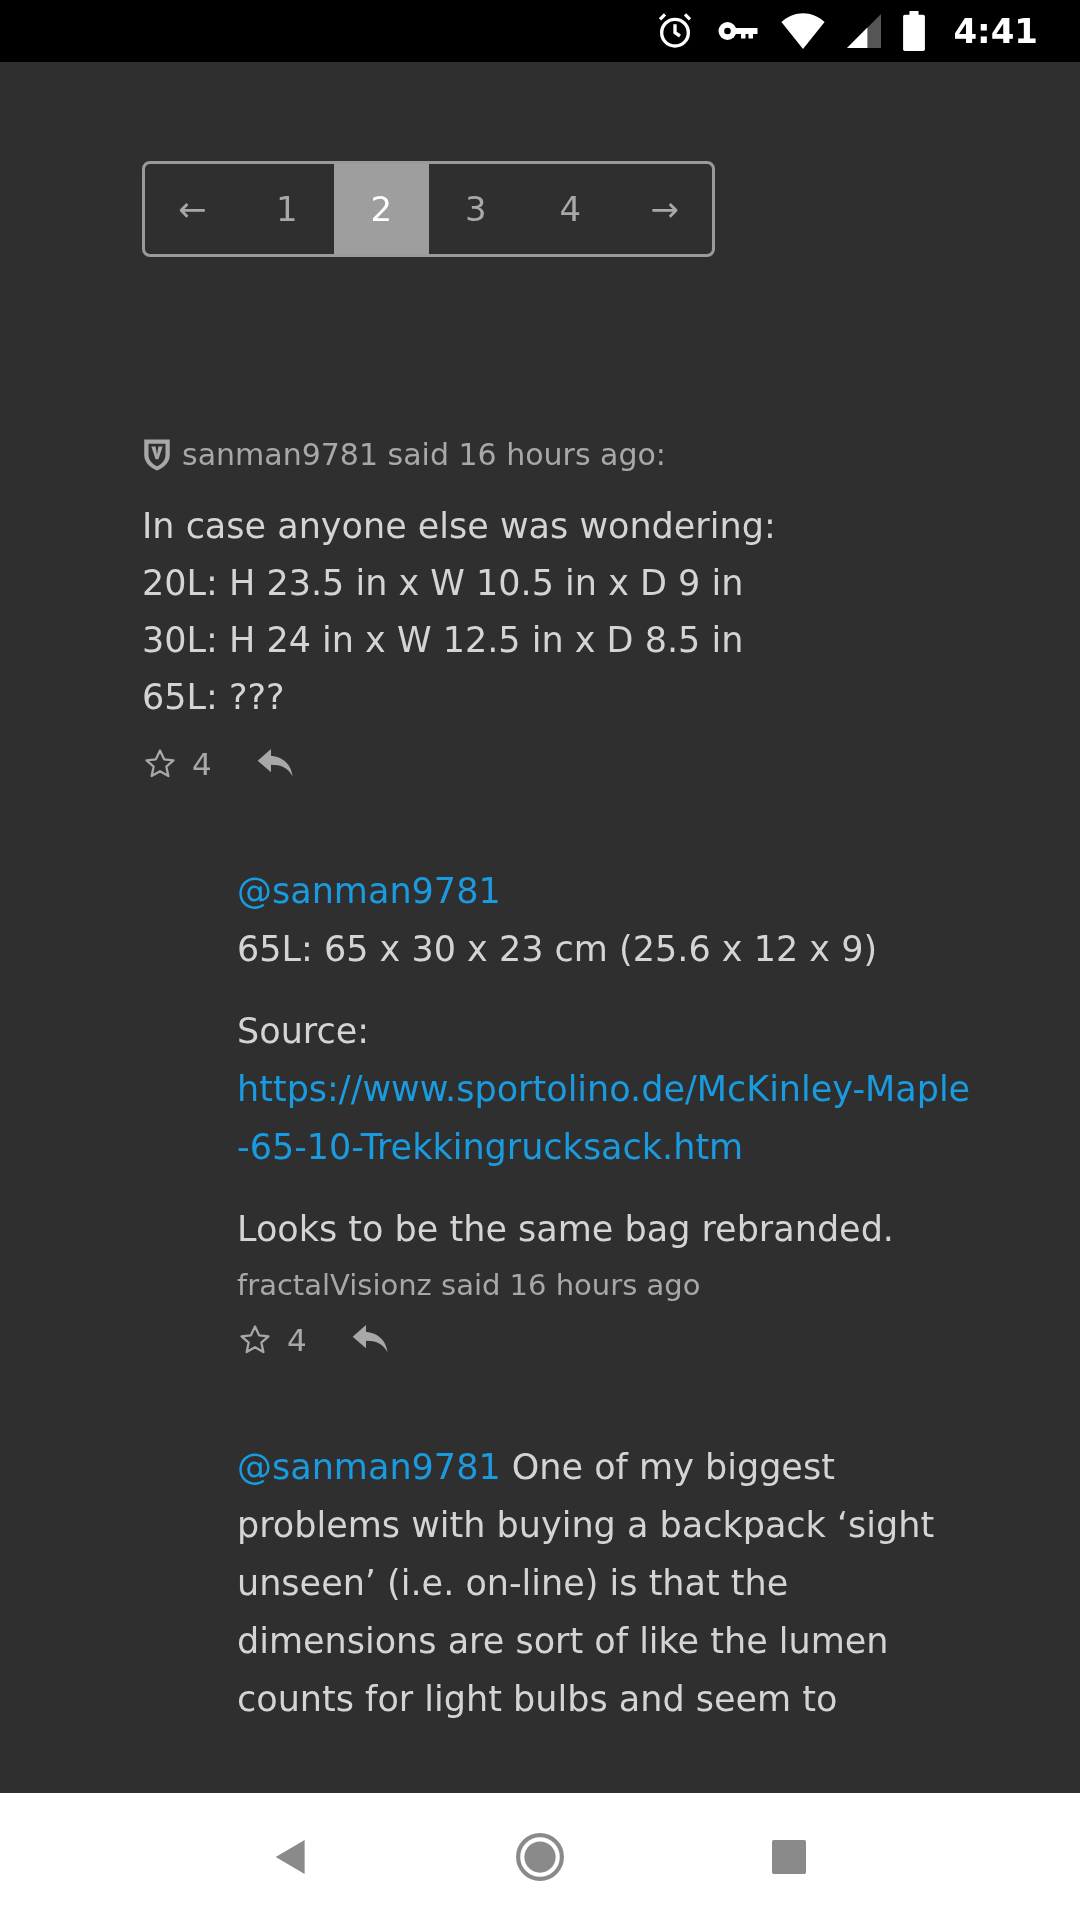 The width and height of the screenshot is (1080, 1920). Describe the element at coordinates (157, 454) in the screenshot. I see `shield-icon` at that location.